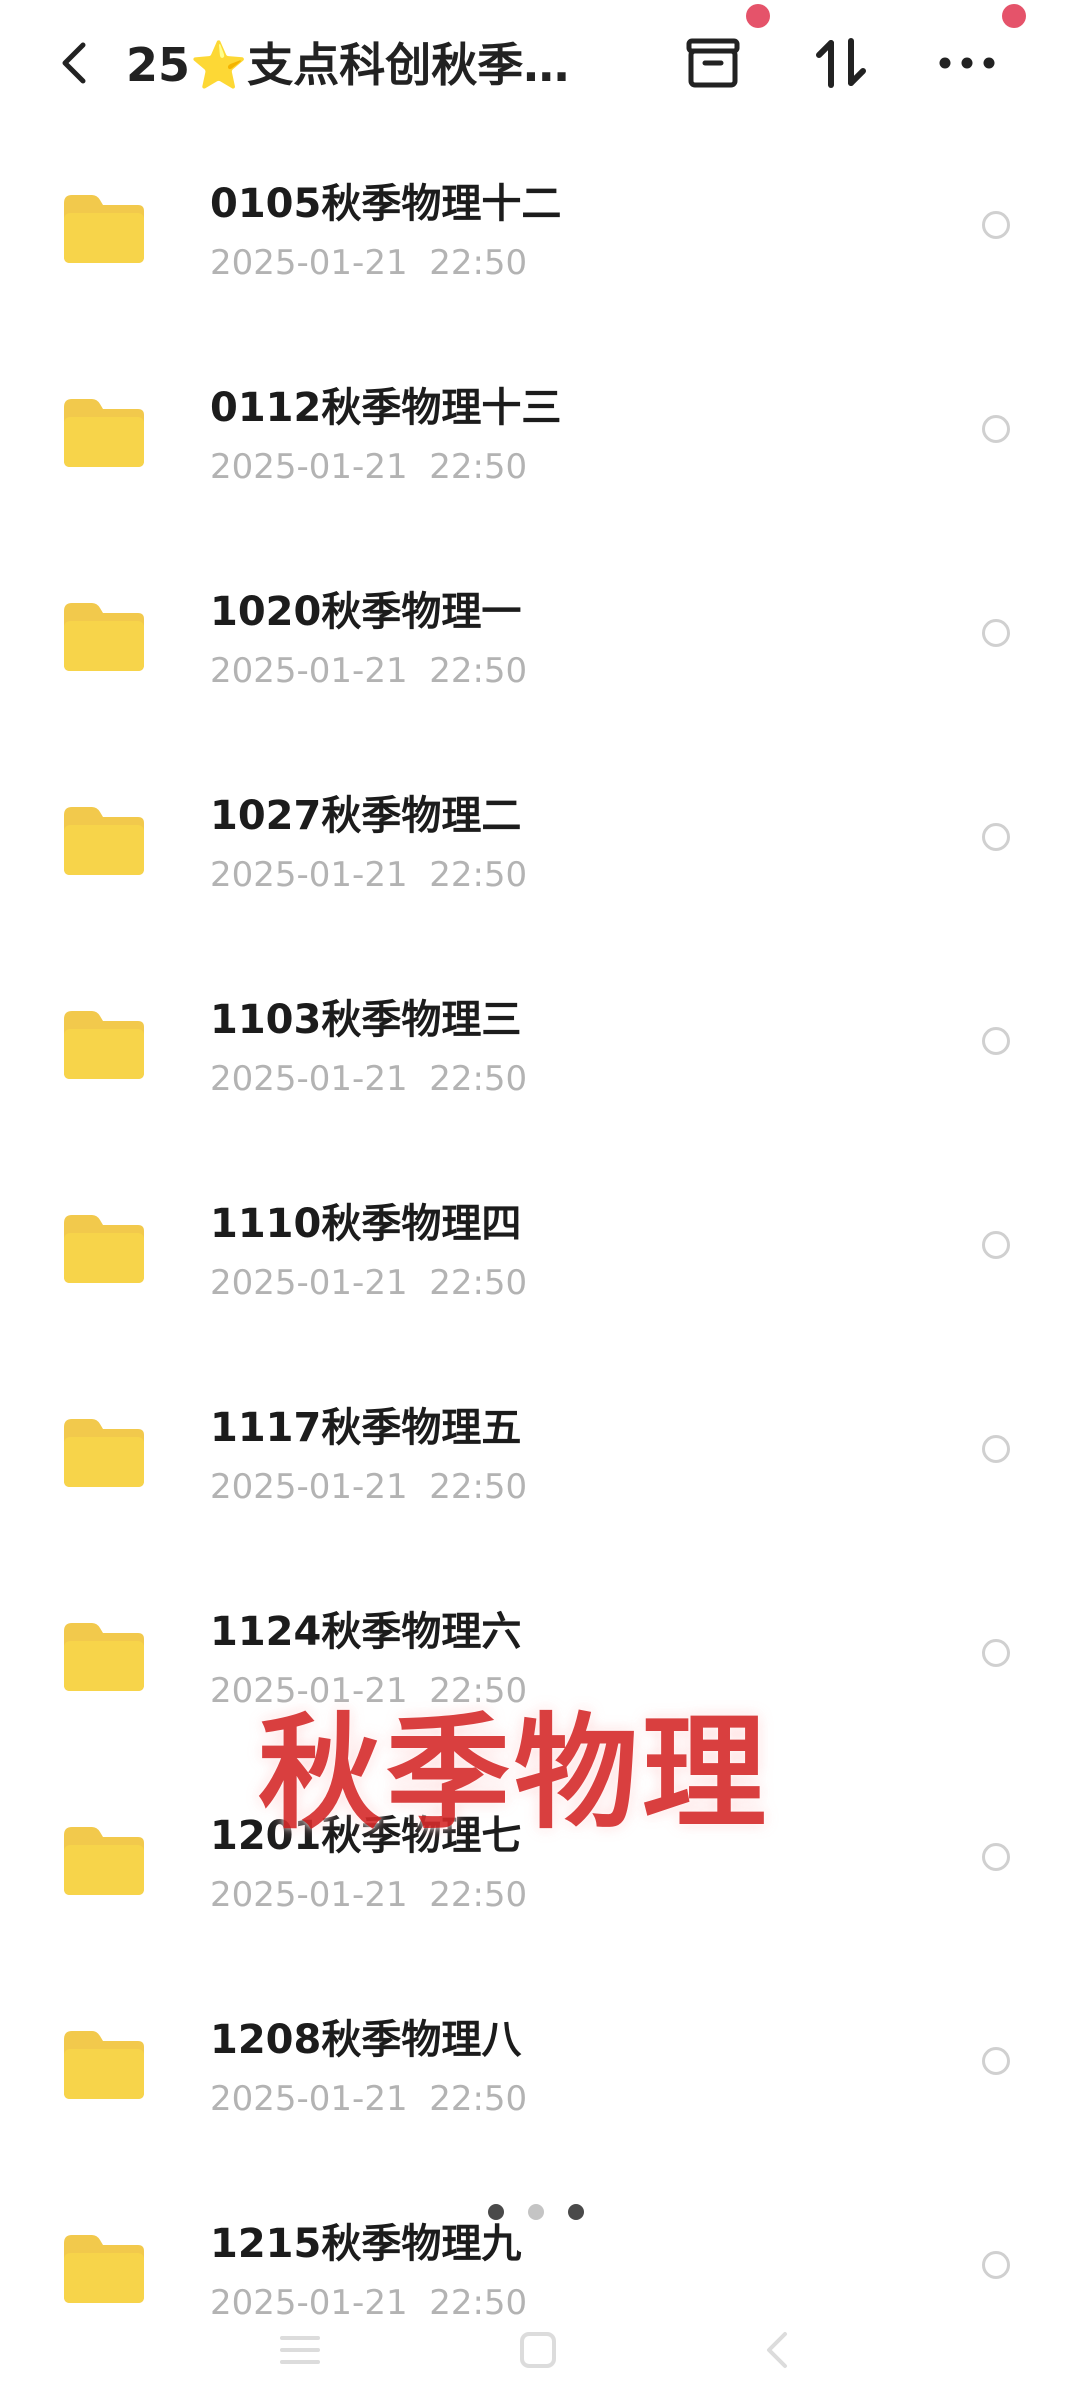 This screenshot has width=1080, height=2400. I want to click on more-button, so click(967, 63).